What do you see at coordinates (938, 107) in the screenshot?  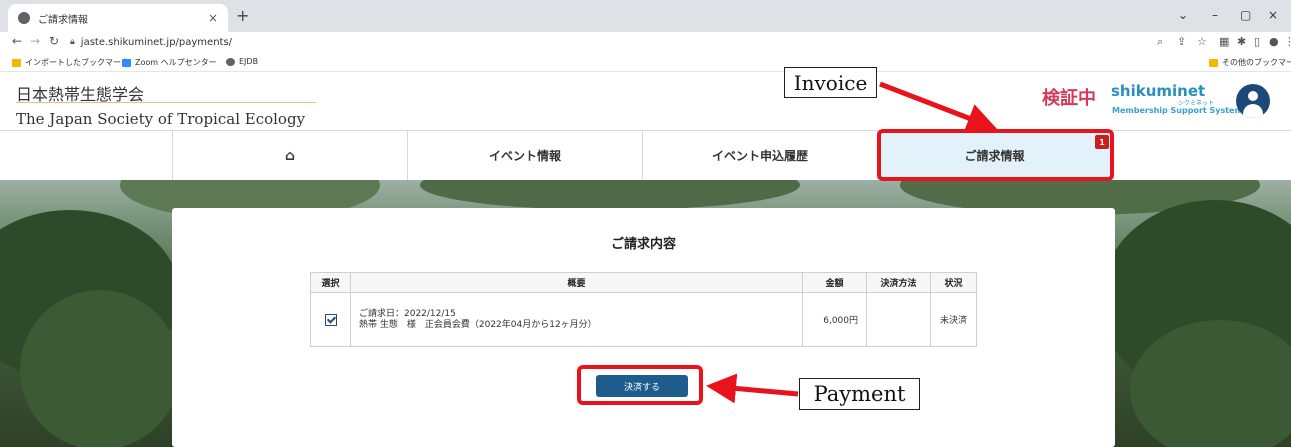 I see `invoice-arrow` at bounding box center [938, 107].